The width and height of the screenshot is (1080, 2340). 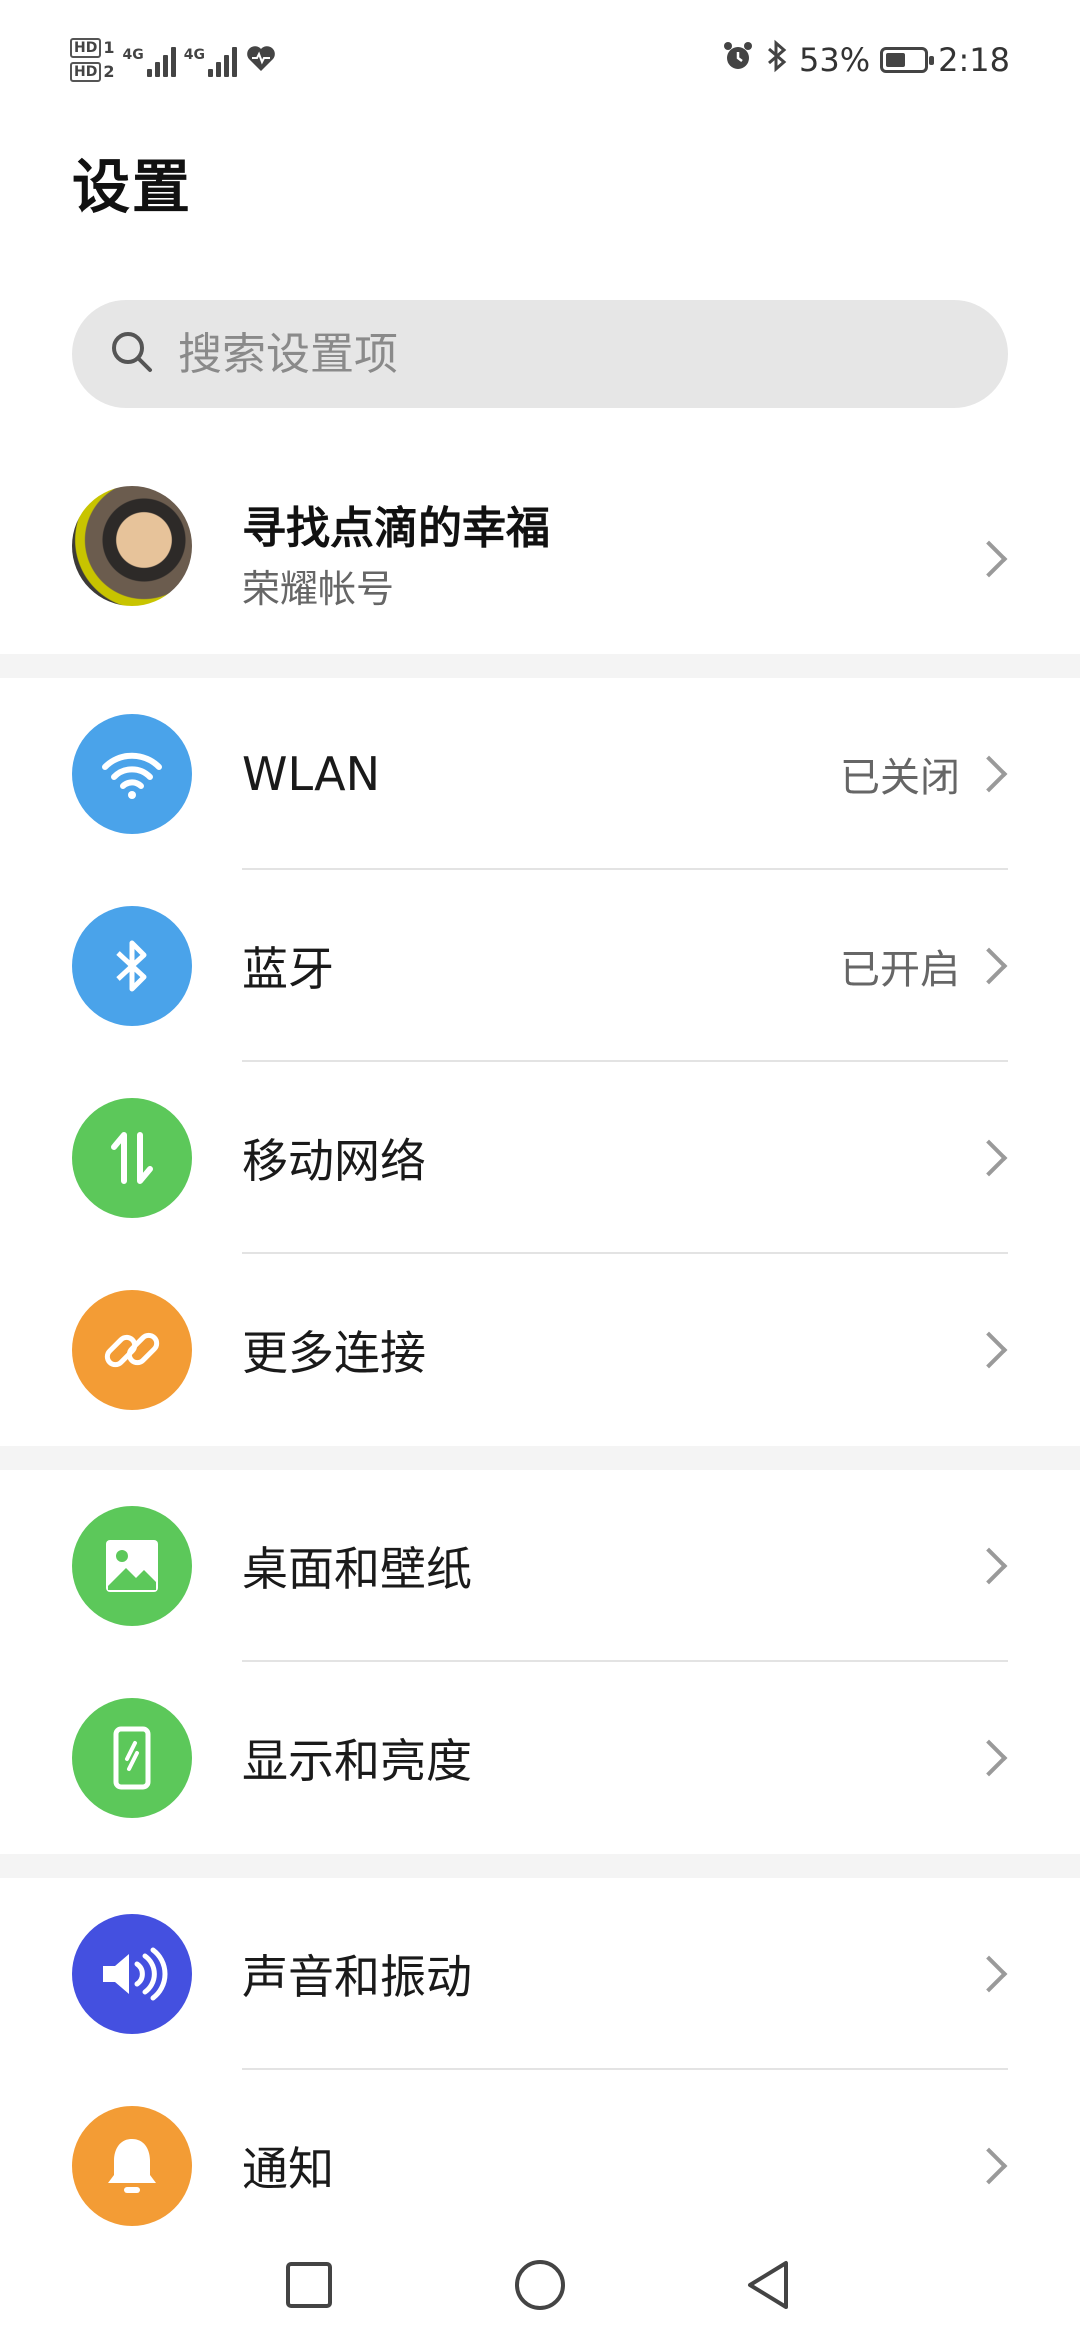 What do you see at coordinates (318, 589) in the screenshot?
I see `account-subtitle: 荣耀帐号` at bounding box center [318, 589].